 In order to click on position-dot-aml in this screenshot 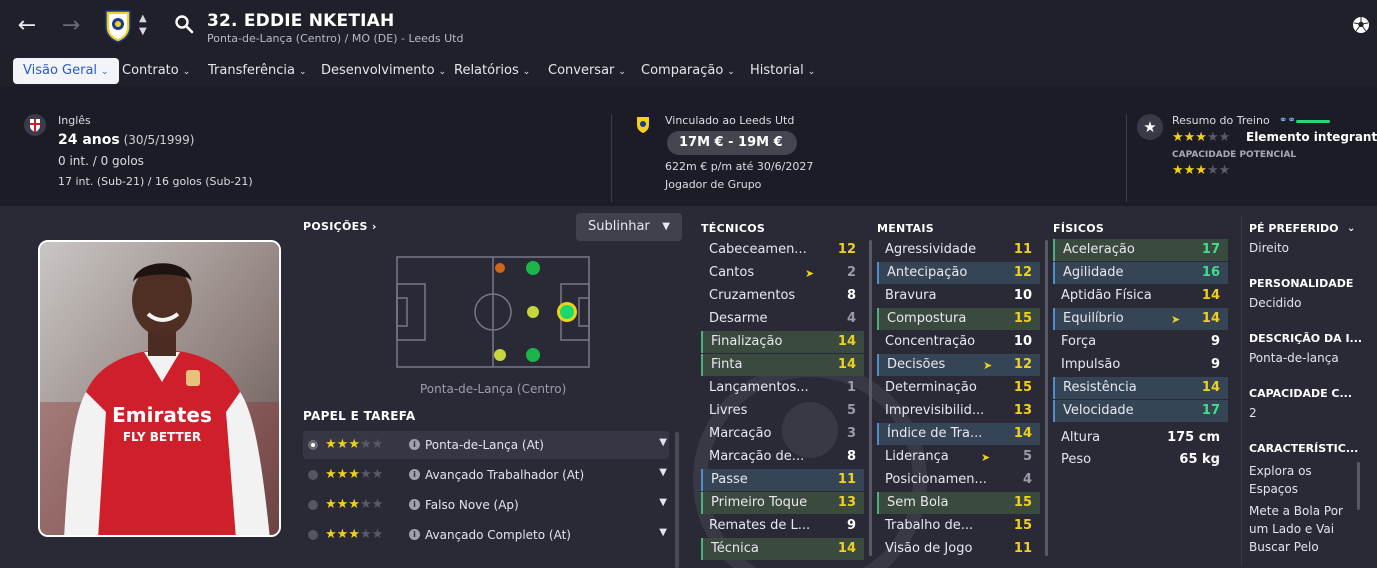, I will do `click(500, 268)`.